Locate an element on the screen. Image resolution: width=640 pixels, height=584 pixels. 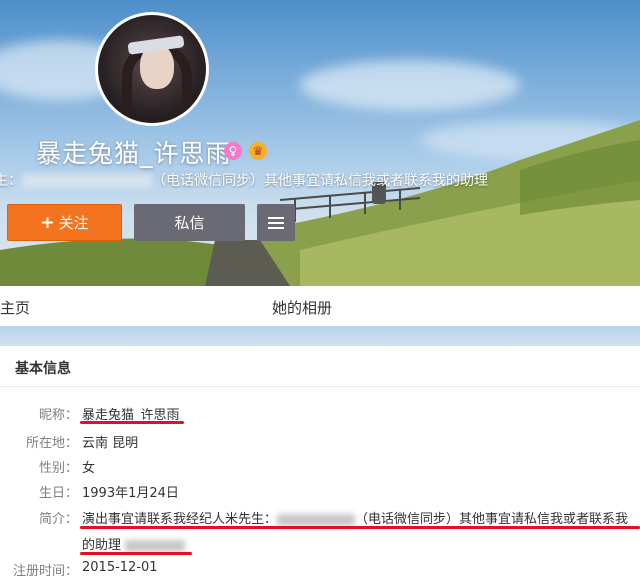
divider is located at coordinates (320, 386).